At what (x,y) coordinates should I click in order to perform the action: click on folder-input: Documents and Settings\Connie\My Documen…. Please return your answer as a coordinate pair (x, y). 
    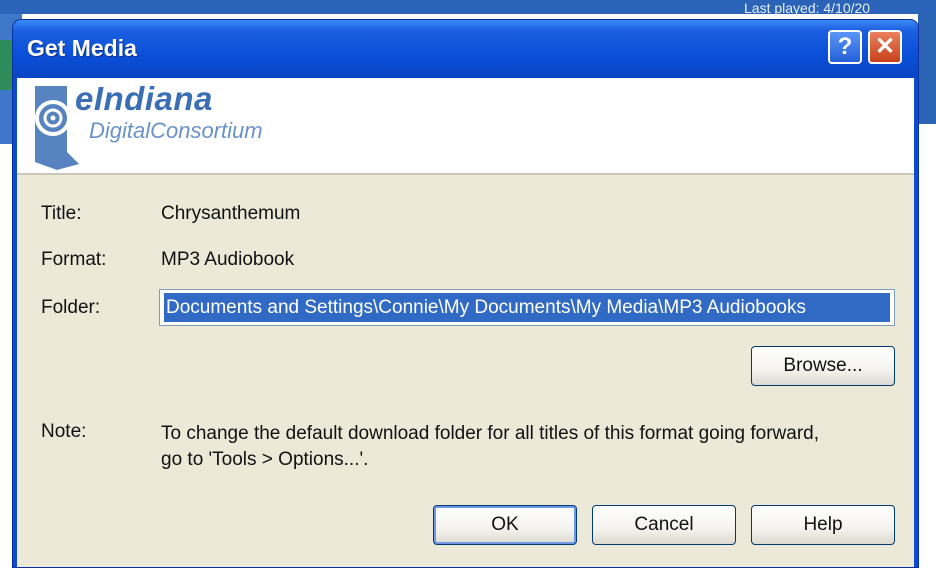
    Looking at the image, I should click on (527, 307).